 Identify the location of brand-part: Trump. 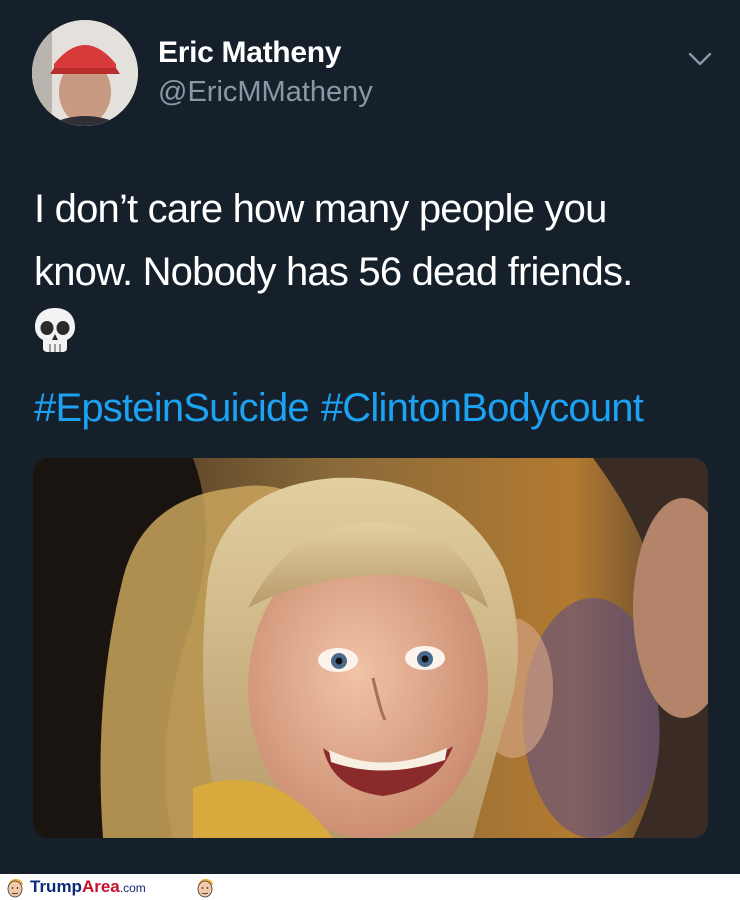
(56, 886).